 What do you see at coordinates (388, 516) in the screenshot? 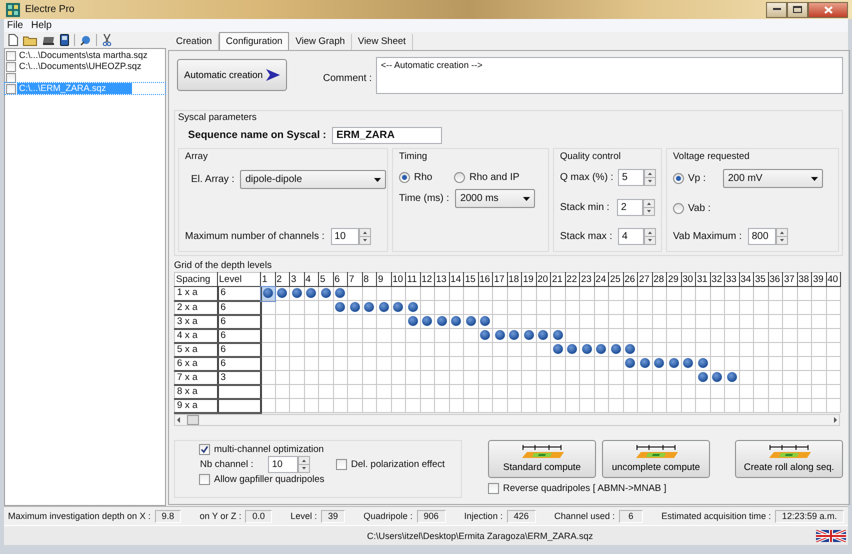
I see `status-label: Quadripole :` at bounding box center [388, 516].